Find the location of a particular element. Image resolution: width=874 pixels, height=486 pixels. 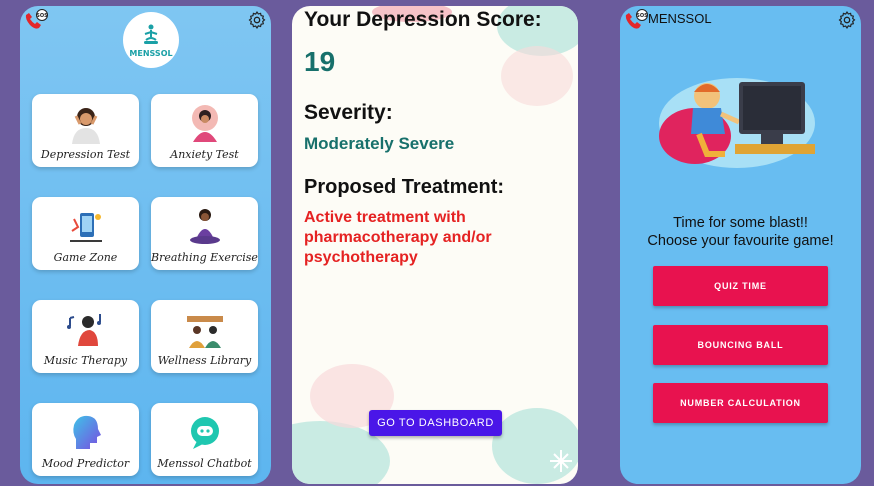

menssol-logo: MENSSOL is located at coordinates (151, 40).